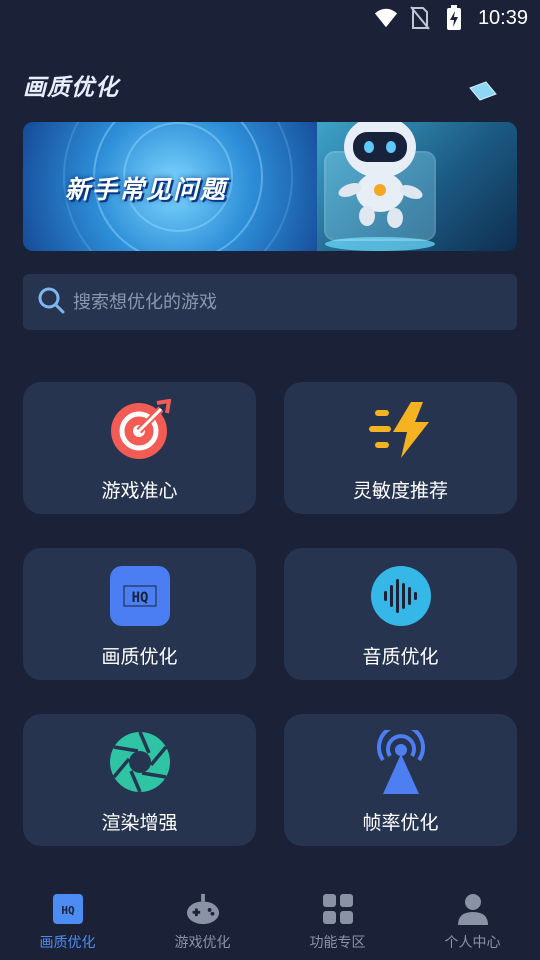 The height and width of the screenshot is (960, 540). I want to click on faq-banner: 新手常见问题, so click(270, 186).